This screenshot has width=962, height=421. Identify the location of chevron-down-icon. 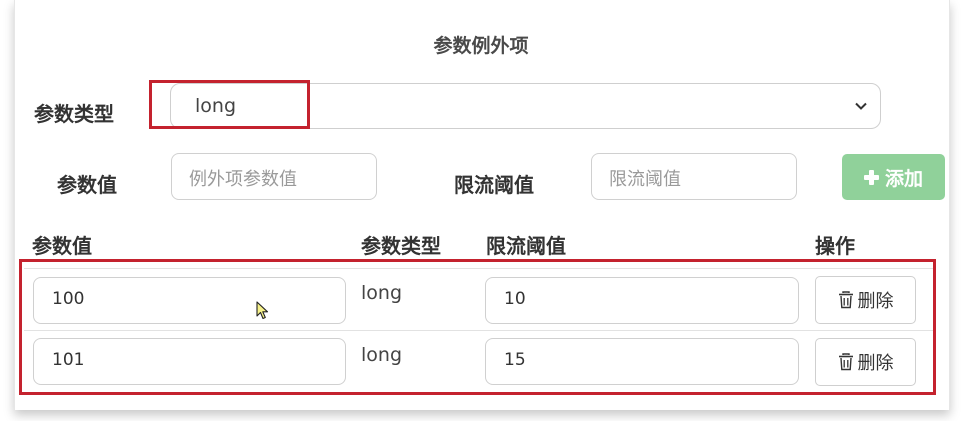
(861, 106).